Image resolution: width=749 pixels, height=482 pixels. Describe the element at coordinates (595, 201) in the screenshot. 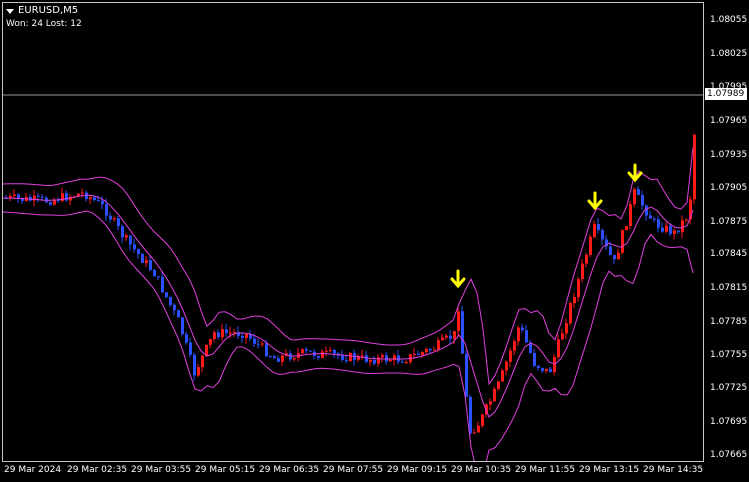

I see `sell-signal-arrow-icon` at that location.